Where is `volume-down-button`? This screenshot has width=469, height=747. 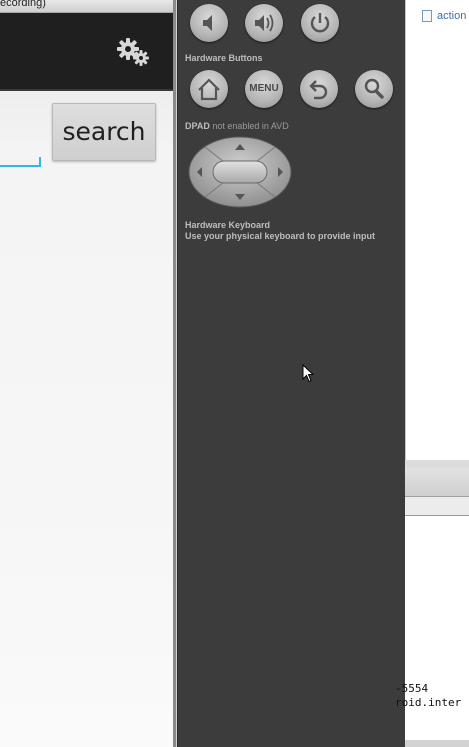
volume-down-button is located at coordinates (209, 23).